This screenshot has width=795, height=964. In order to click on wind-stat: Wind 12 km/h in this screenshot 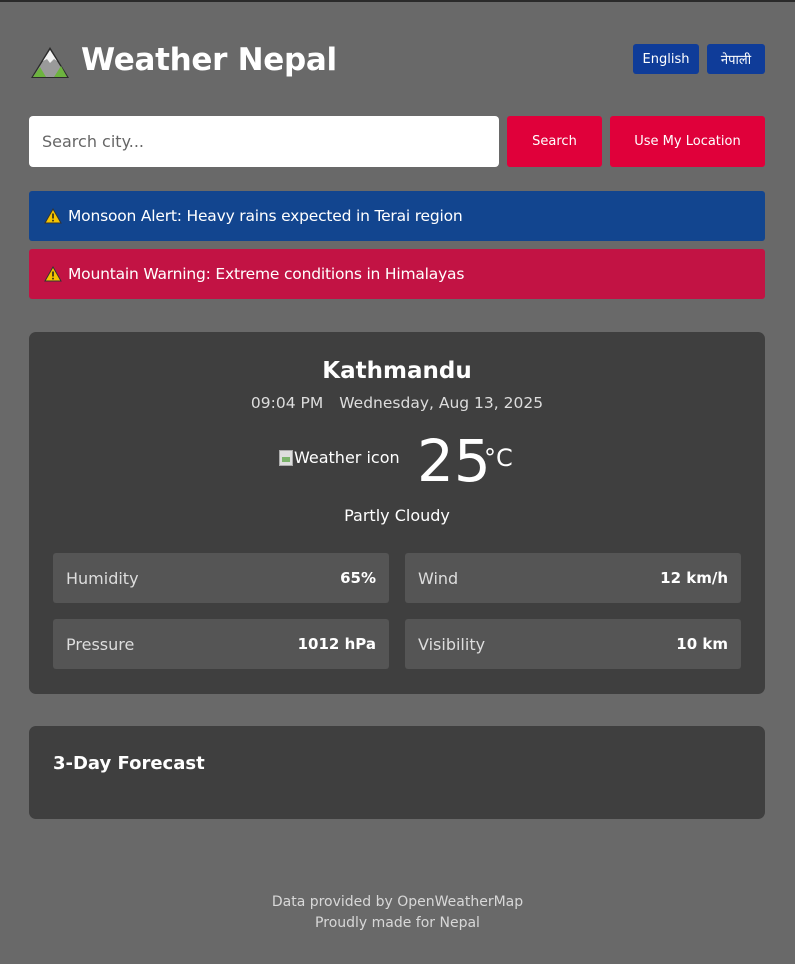, I will do `click(573, 578)`.